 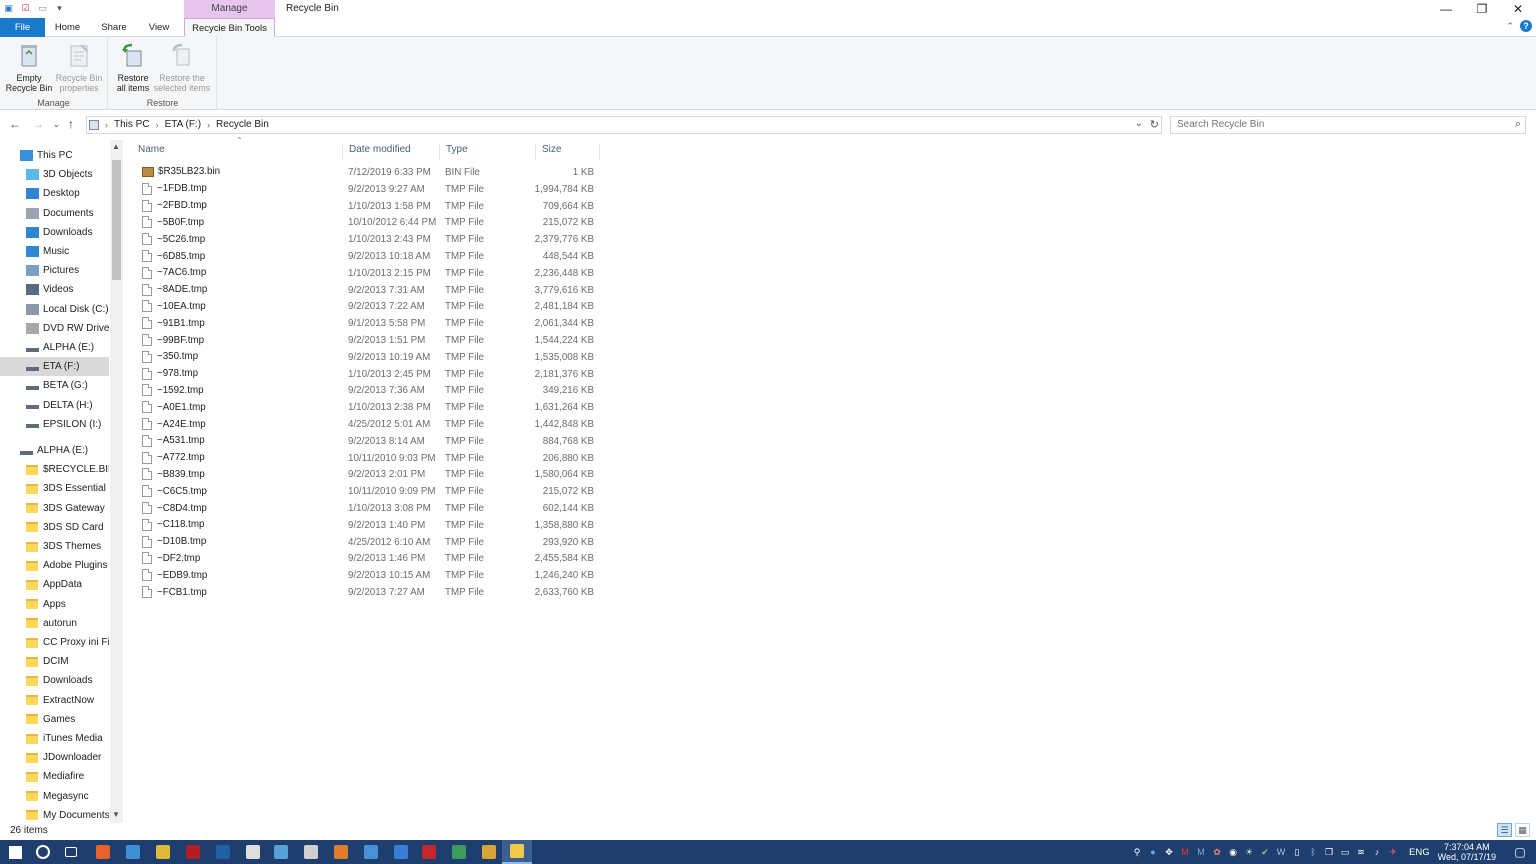 I want to click on usb-icon: ▯, so click(x=1297, y=852).